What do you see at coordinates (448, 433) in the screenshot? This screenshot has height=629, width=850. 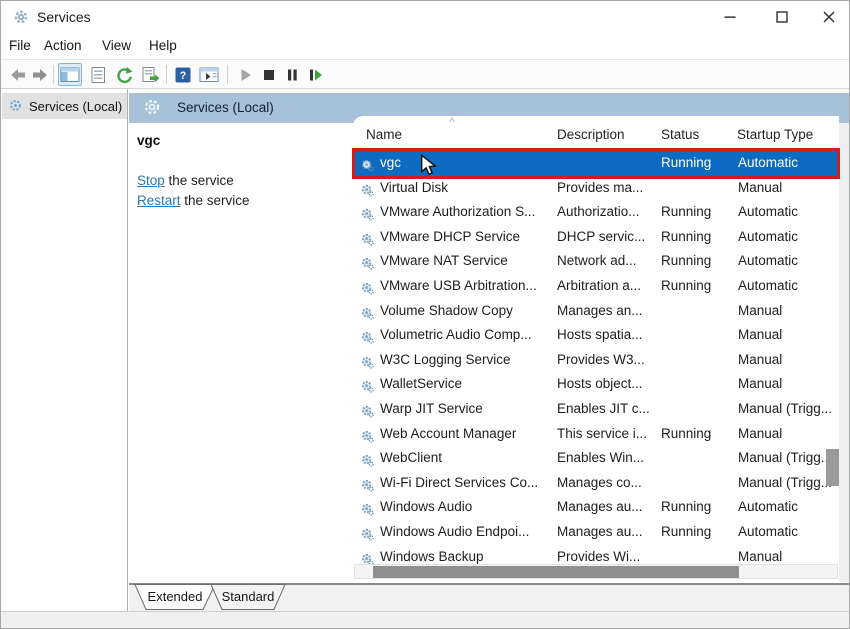 I see `service-name: Web Account Manager` at bounding box center [448, 433].